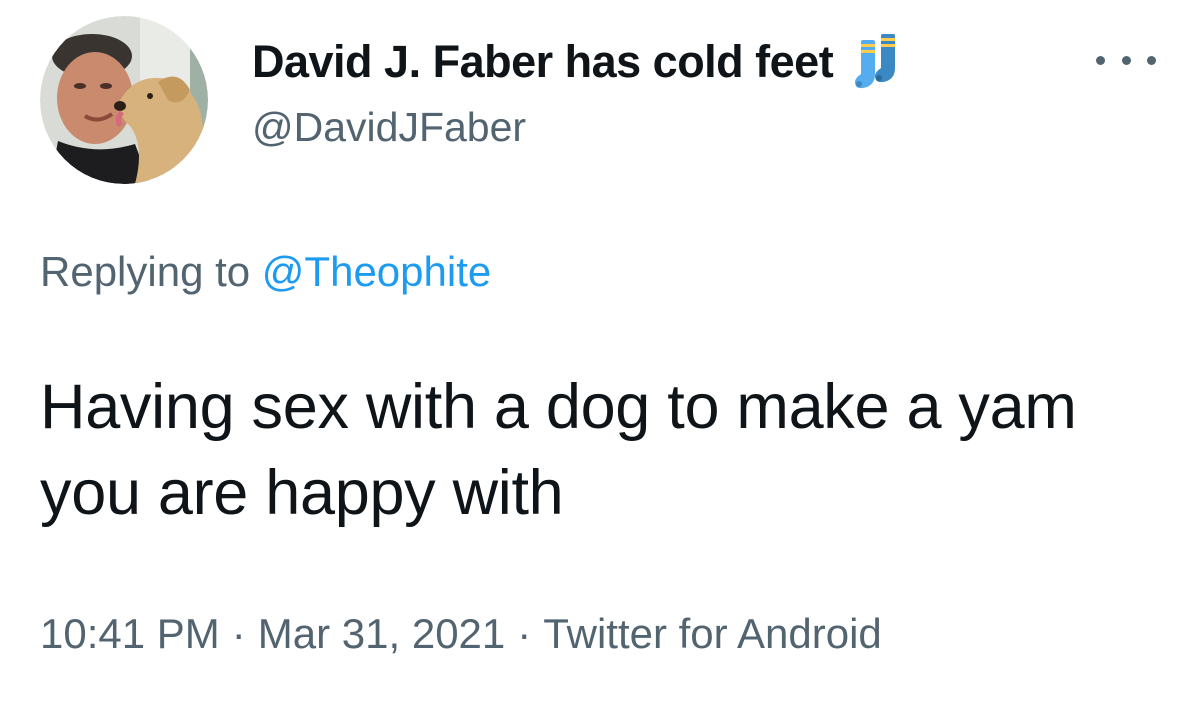 This screenshot has width=1204, height=724. I want to click on replying-to-line: Replying to @Theophite, so click(265, 272).